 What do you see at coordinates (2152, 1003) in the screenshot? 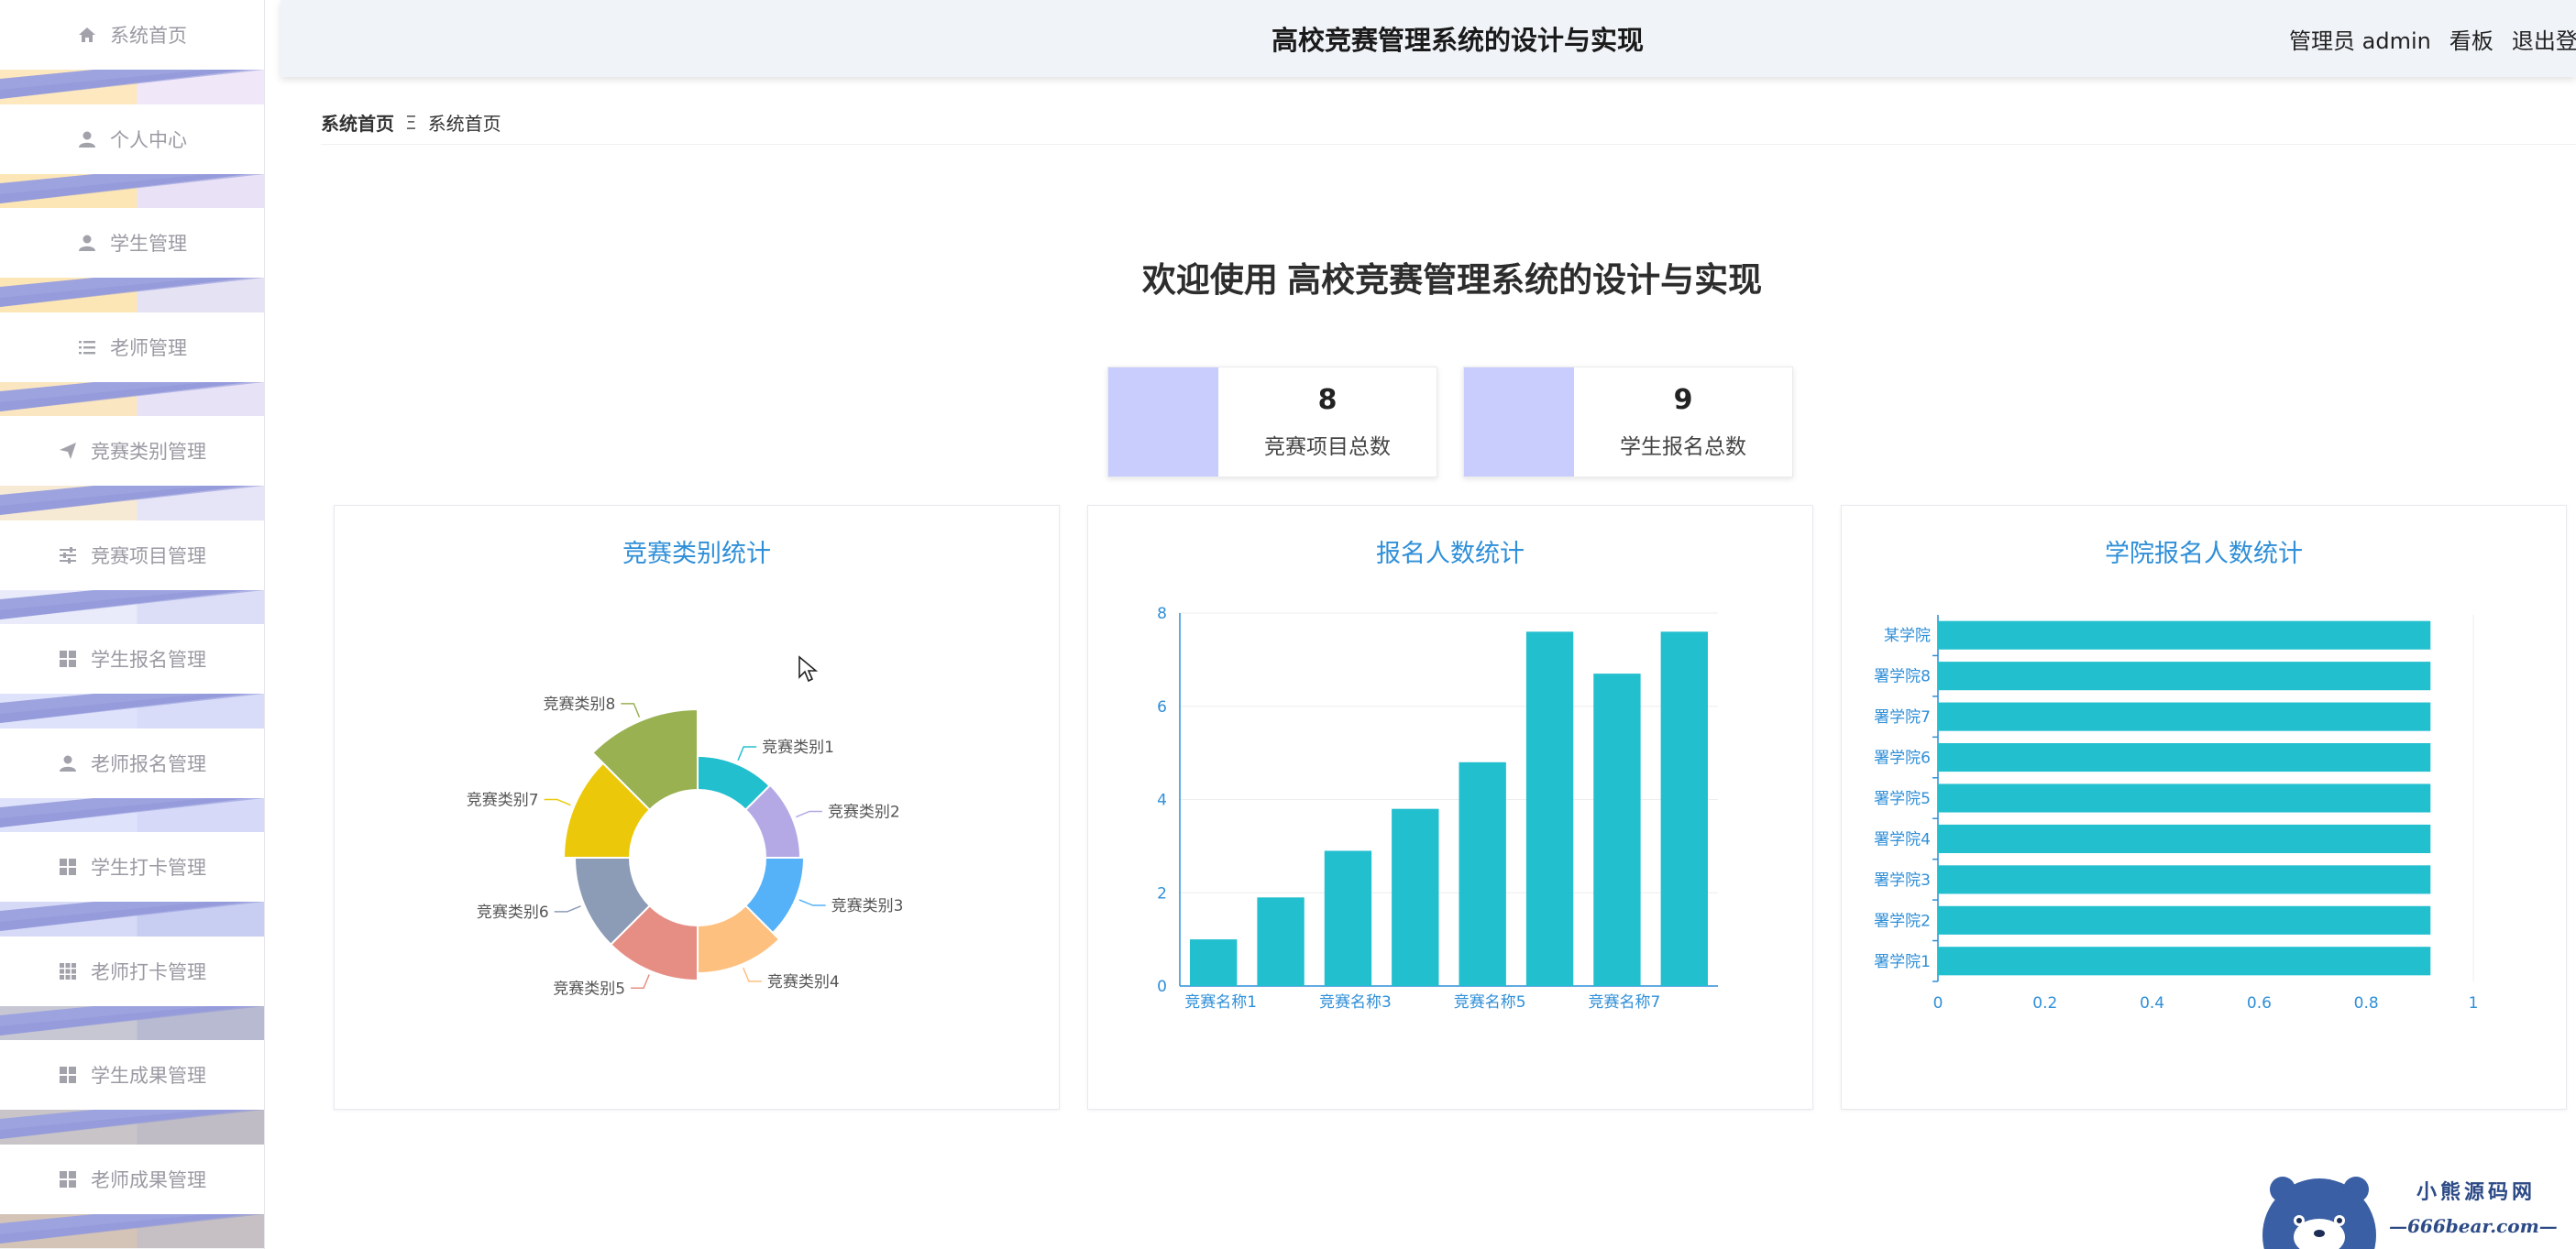
I see `x-tick-label: 0.4` at bounding box center [2152, 1003].